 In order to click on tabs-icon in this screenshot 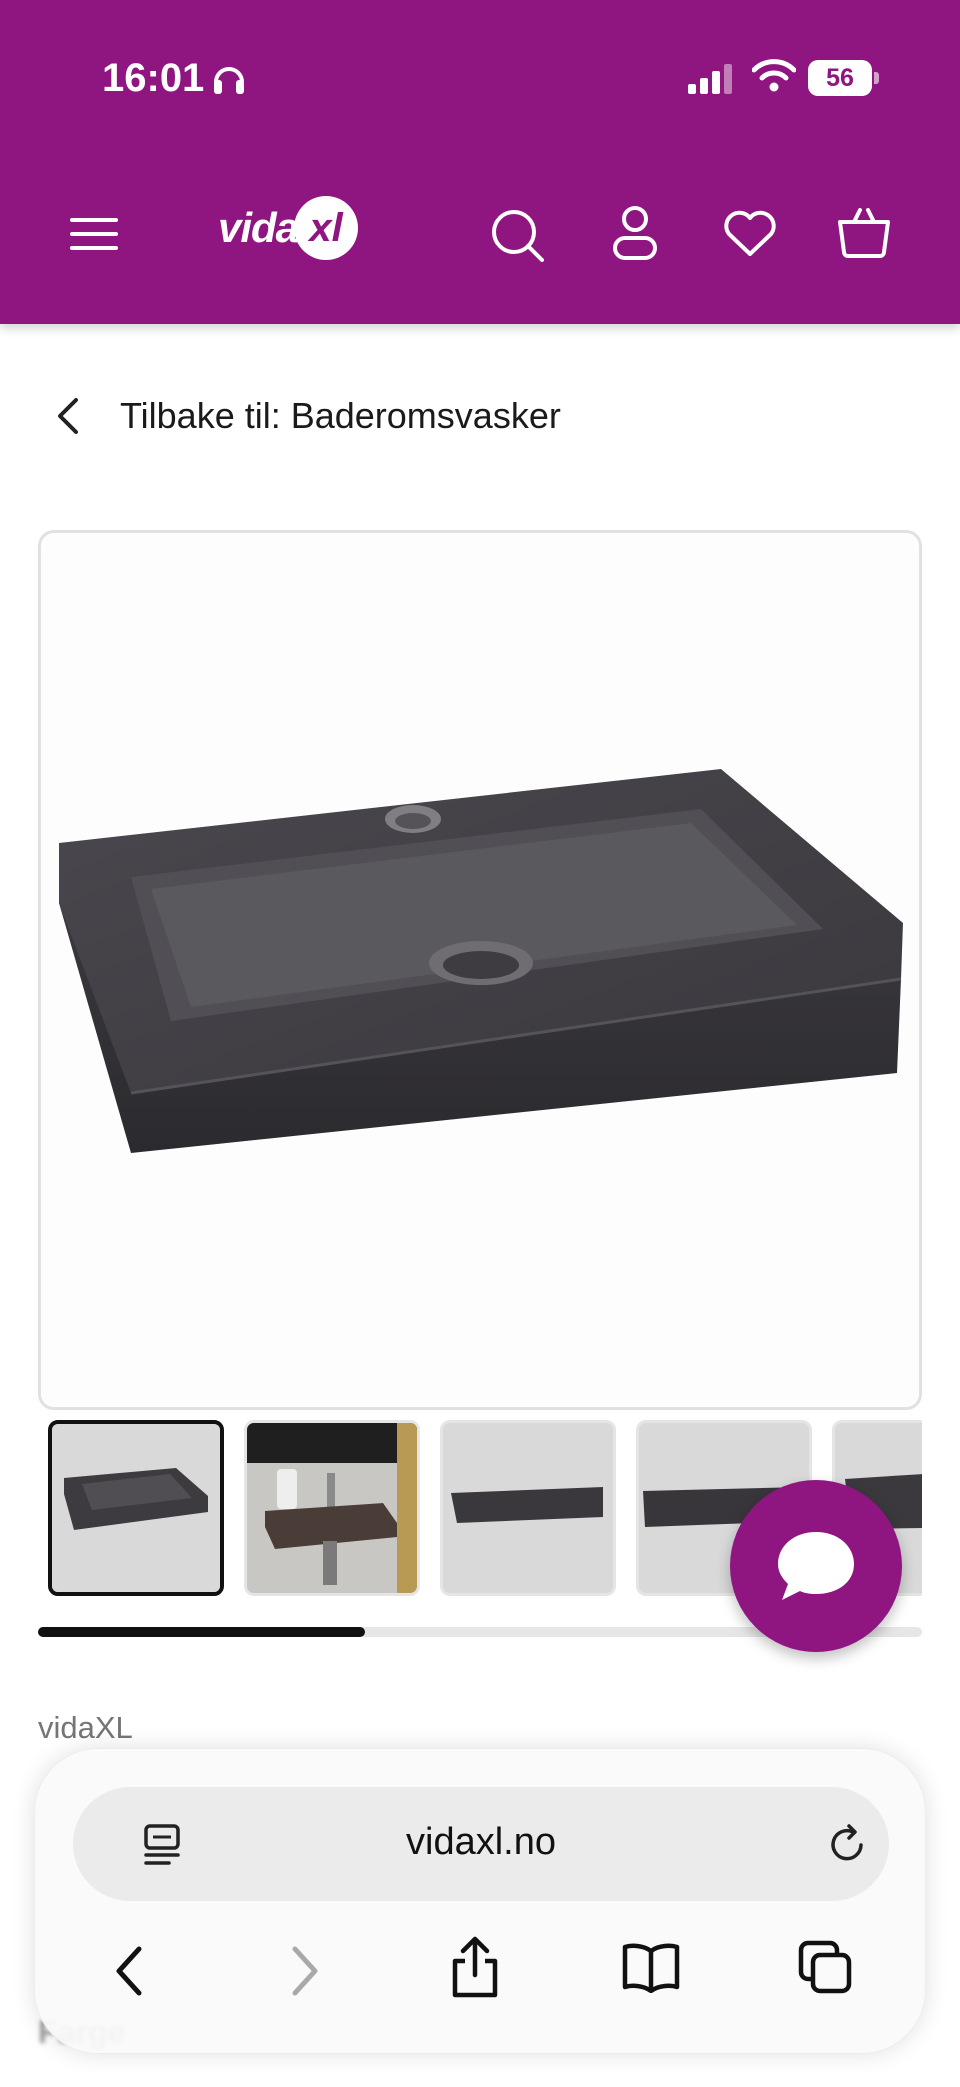, I will do `click(825, 1967)`.